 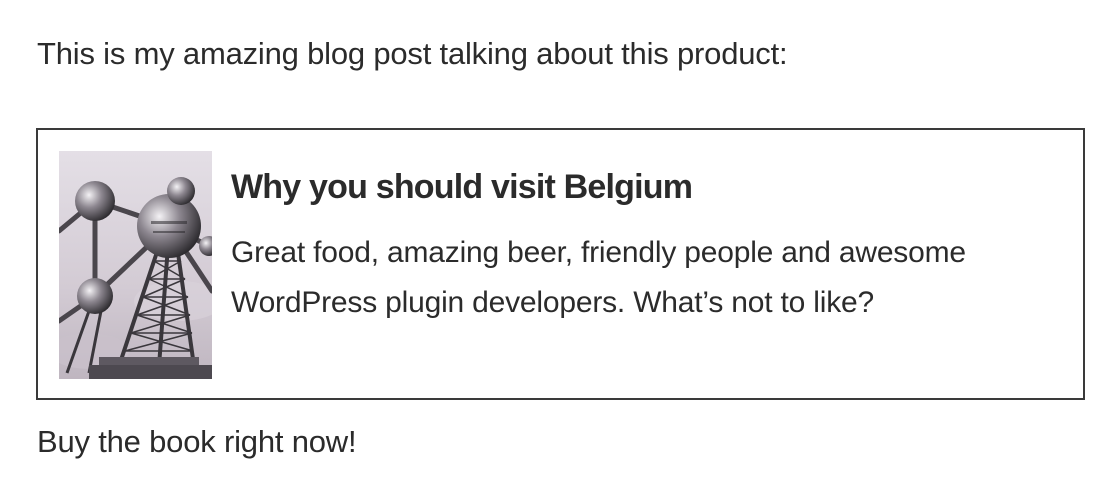 I want to click on outro-paragraph: Buy the book right now!, so click(x=197, y=441).